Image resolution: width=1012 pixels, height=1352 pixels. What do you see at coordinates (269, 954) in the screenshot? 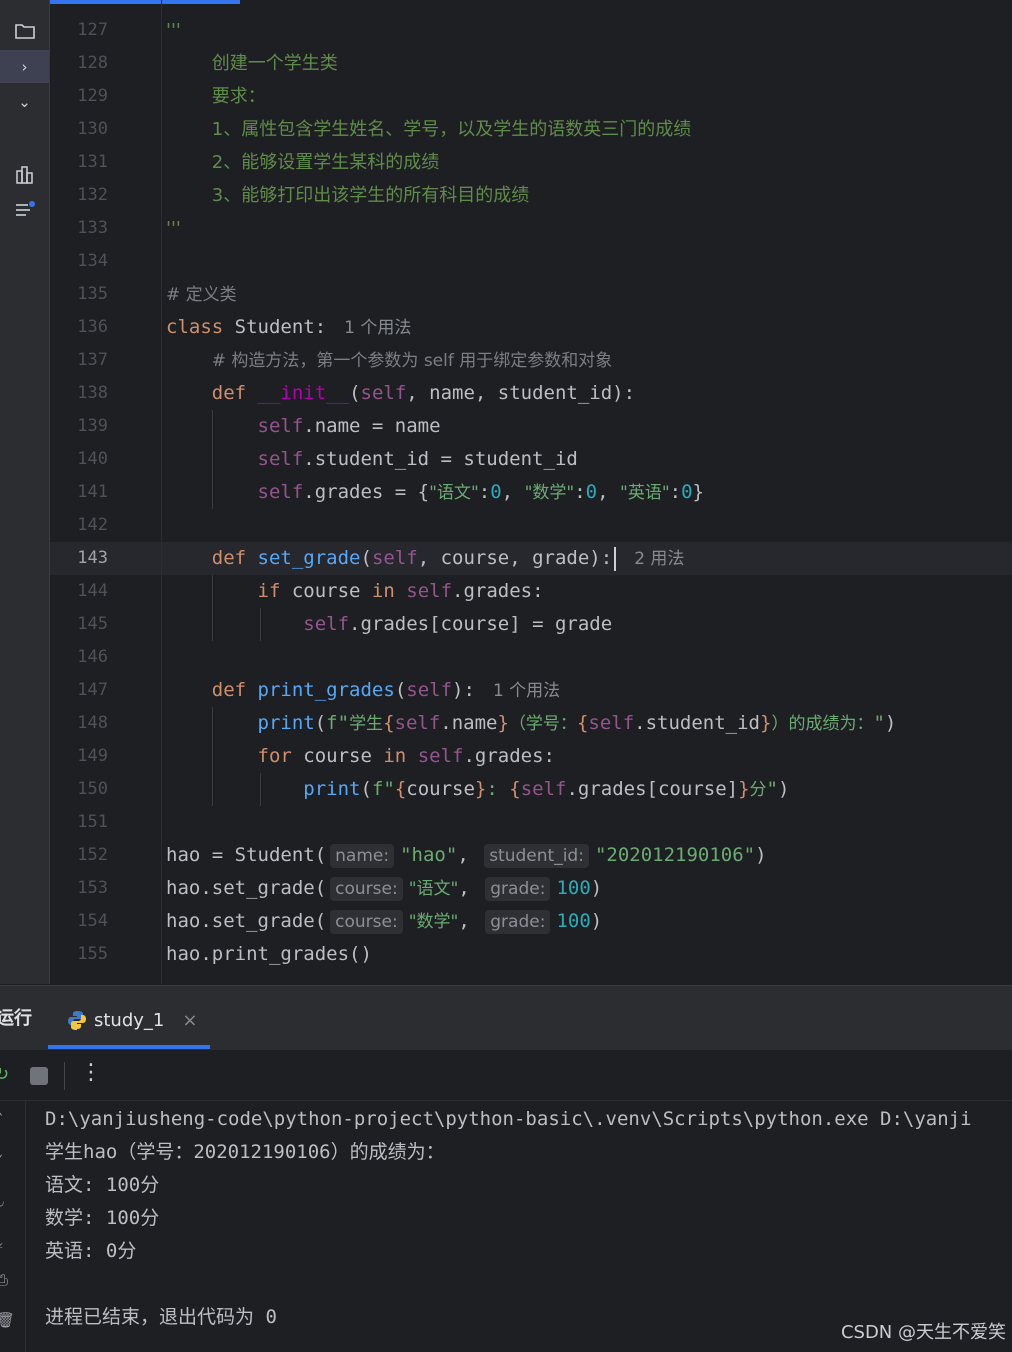
I see `code-line: hao.print_grades()` at bounding box center [269, 954].